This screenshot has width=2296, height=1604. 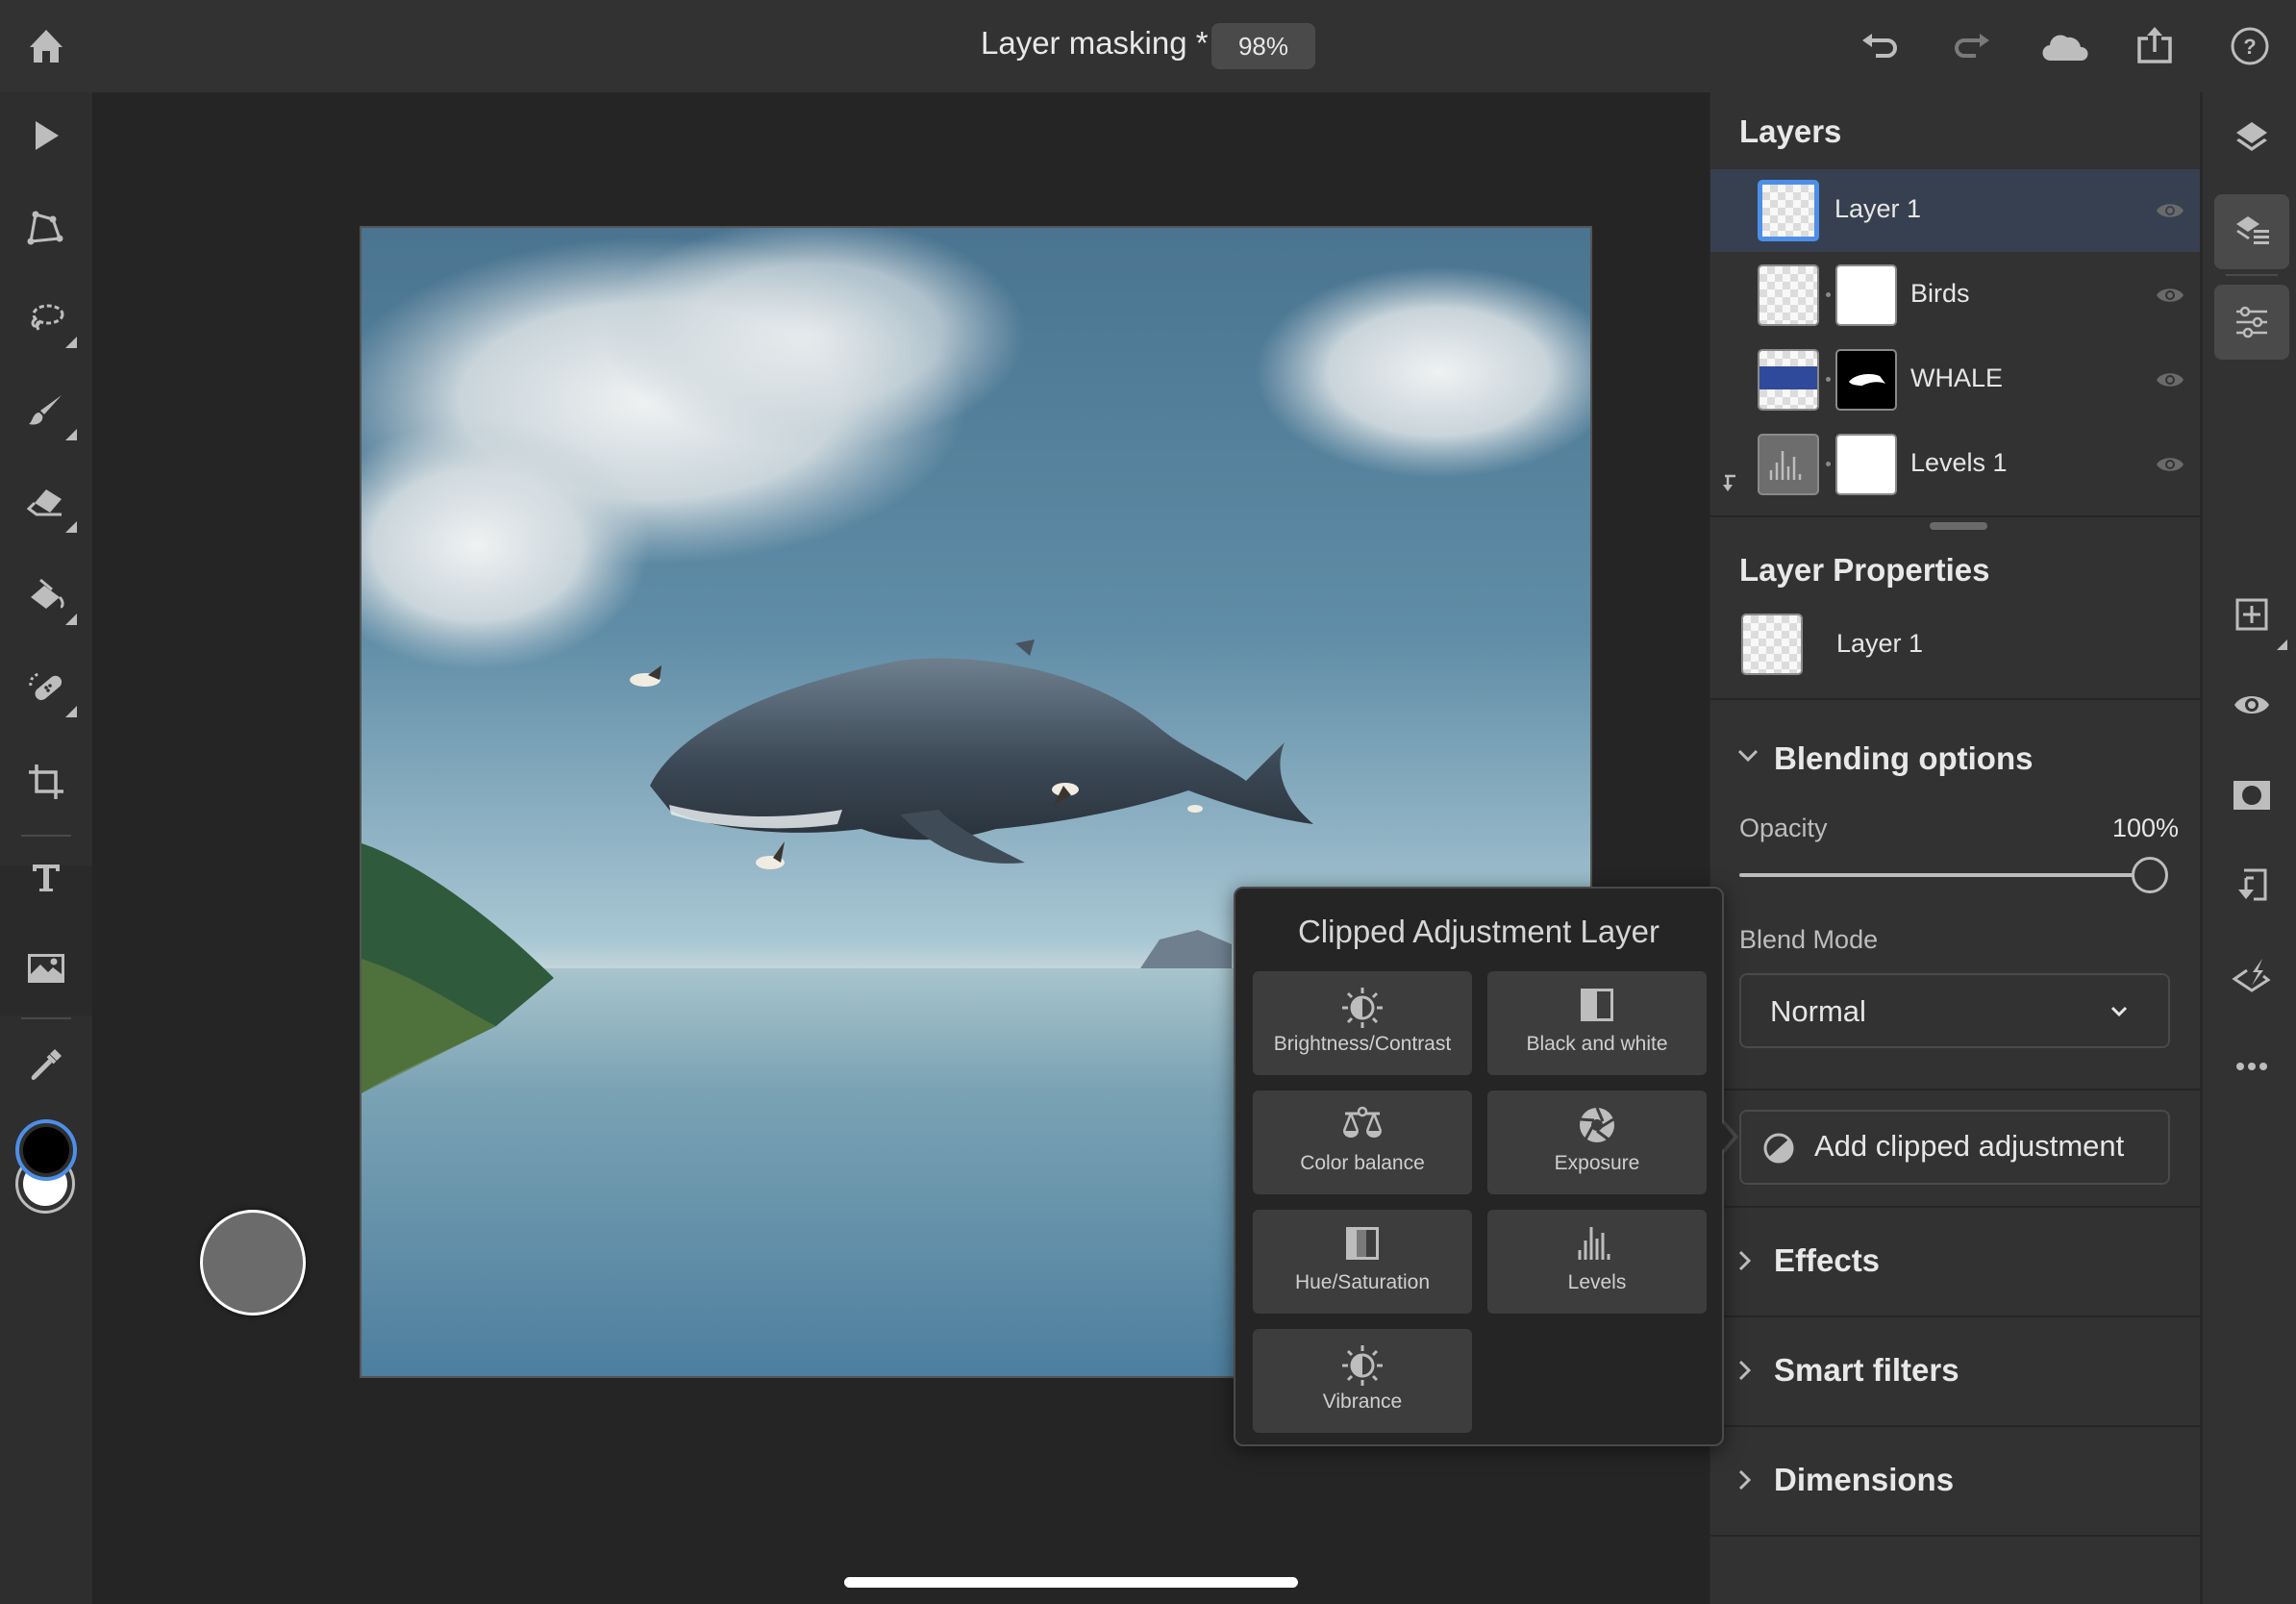 I want to click on layer-name: Birds, so click(x=1940, y=293).